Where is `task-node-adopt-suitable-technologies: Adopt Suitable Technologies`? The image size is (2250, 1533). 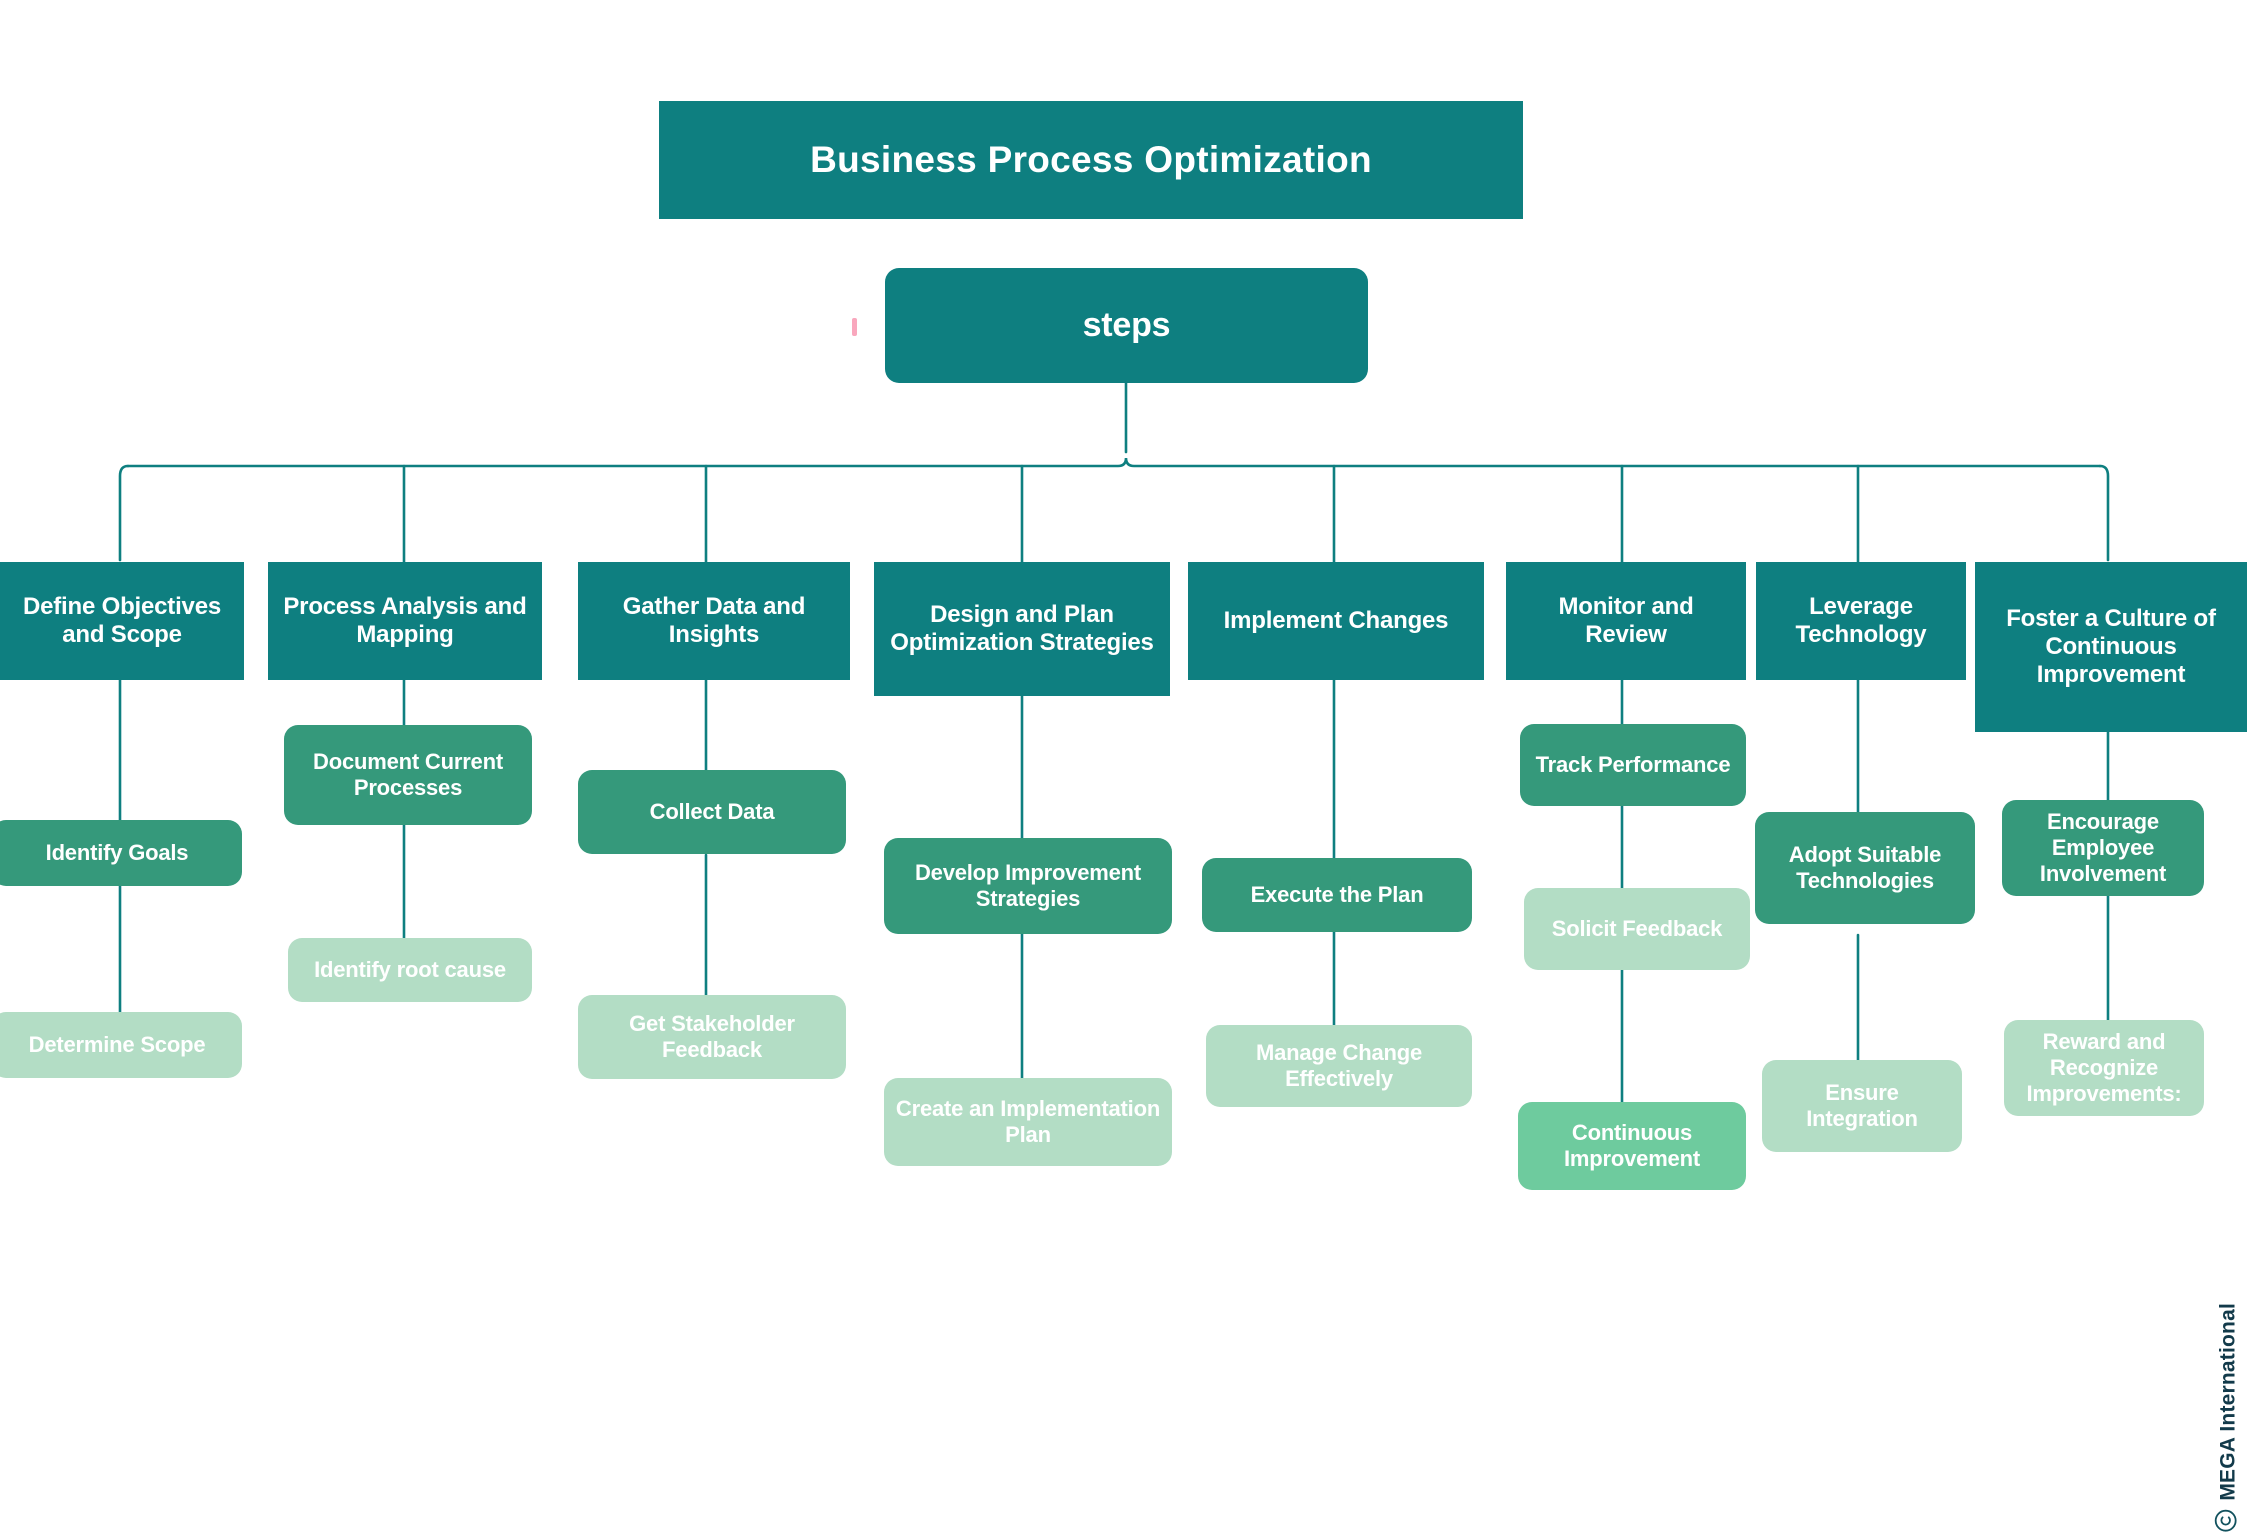 task-node-adopt-suitable-technologies: Adopt Suitable Technologies is located at coordinates (1865, 868).